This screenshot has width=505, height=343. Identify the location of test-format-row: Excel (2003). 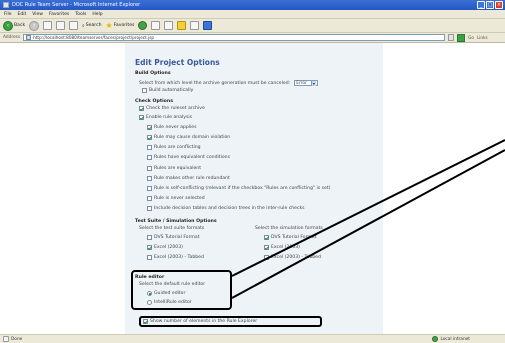
(165, 247).